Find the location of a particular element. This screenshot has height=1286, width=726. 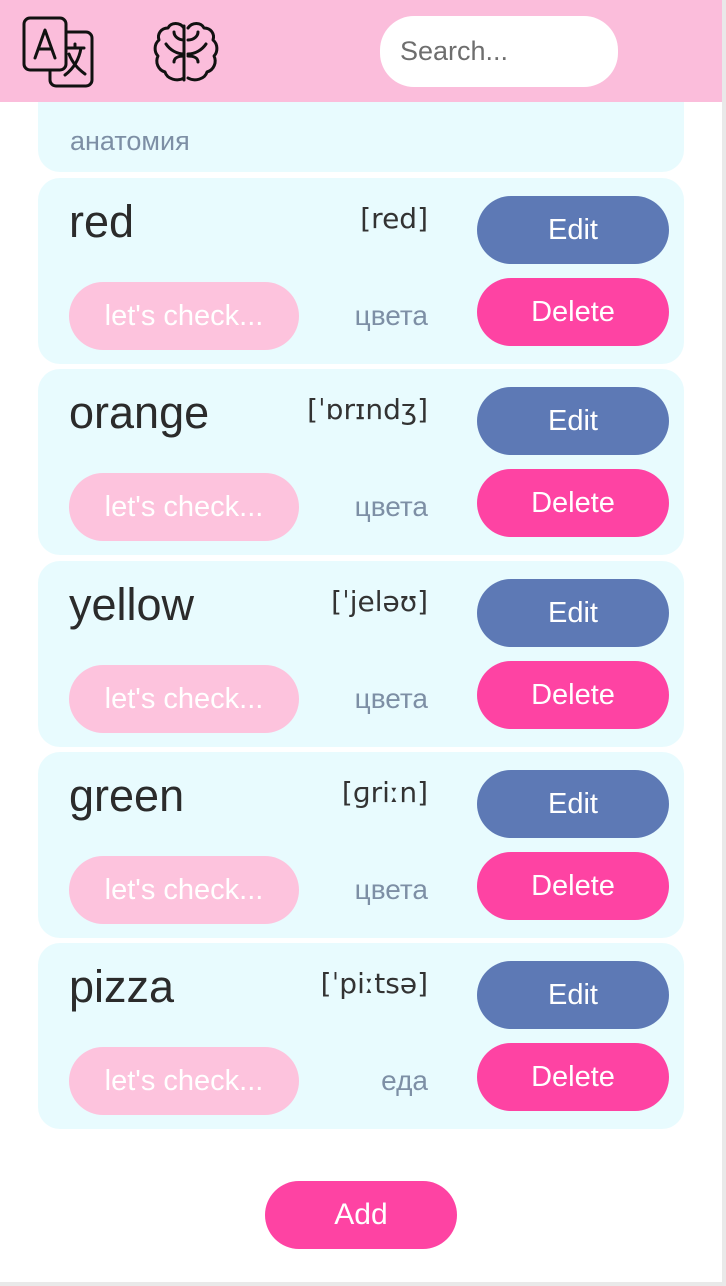

word-text: green is located at coordinates (127, 795).